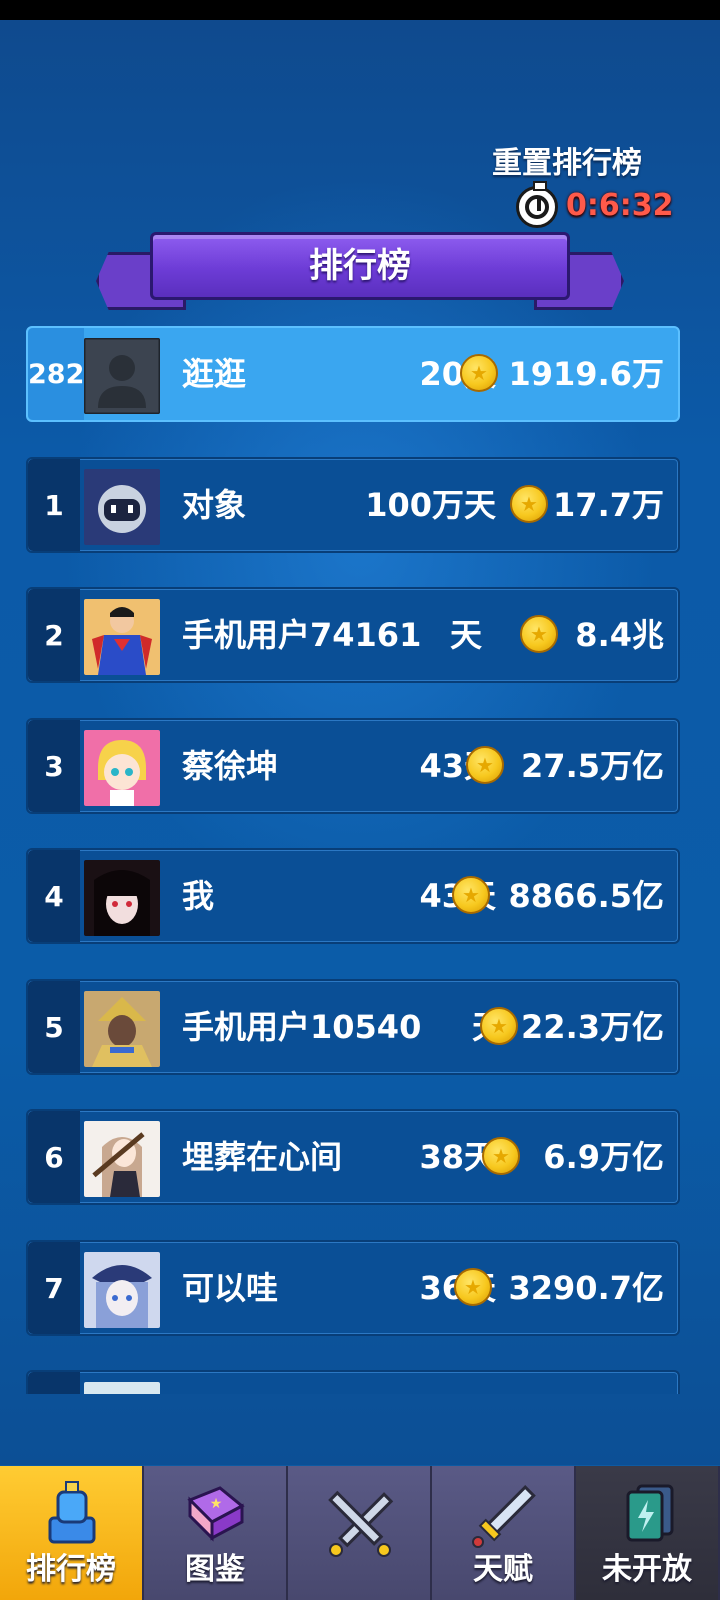 Image resolution: width=720 pixels, height=1600 pixels. What do you see at coordinates (72, 1512) in the screenshot?
I see `trophy-icon` at bounding box center [72, 1512].